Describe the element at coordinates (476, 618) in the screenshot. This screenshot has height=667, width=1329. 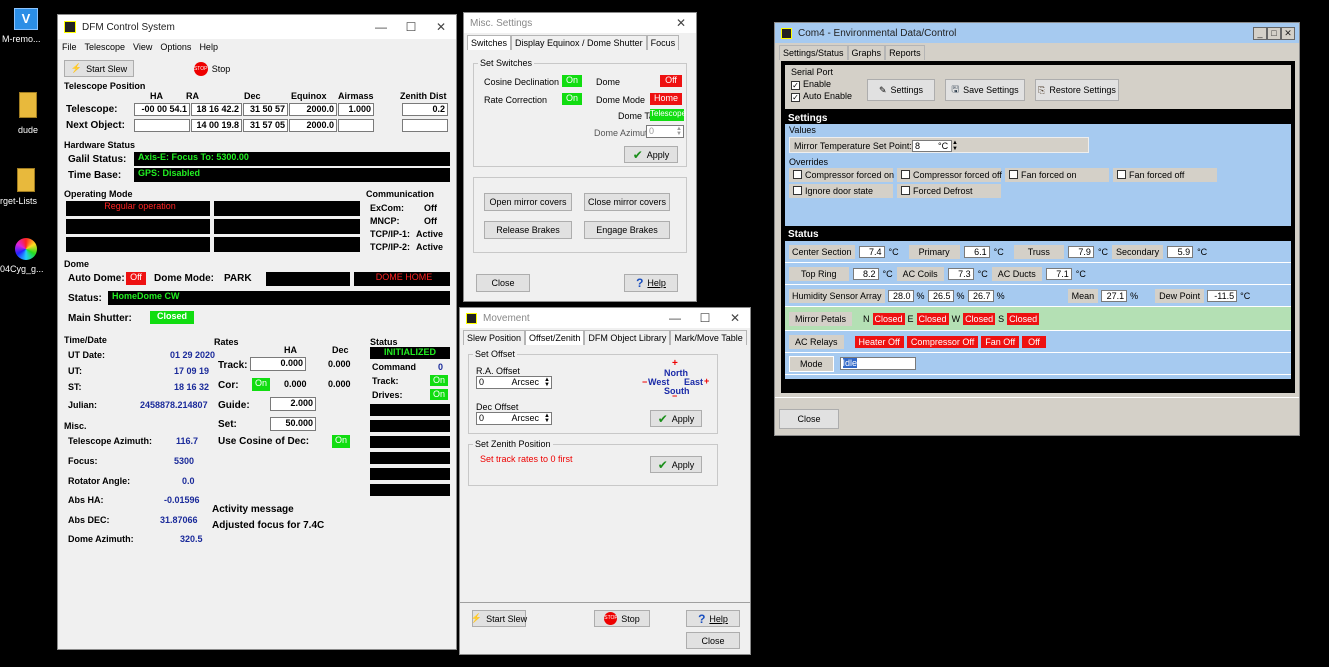
I see `lightning-icon: ⚡` at that location.